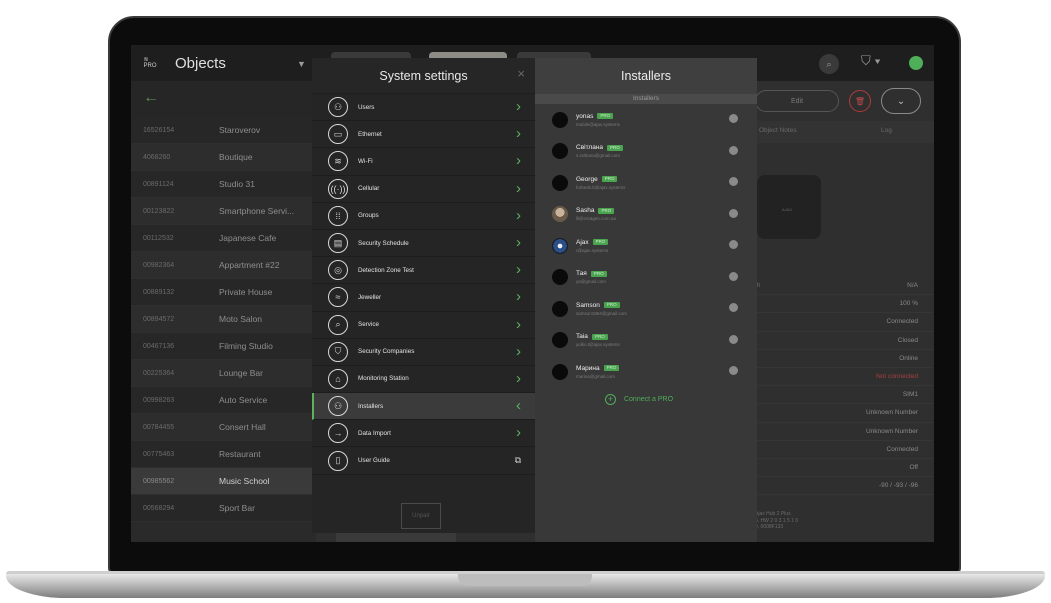 This screenshot has height=603, width=1051. What do you see at coordinates (159, 481) in the screenshot?
I see `object-id: 00985562` at bounding box center [159, 481].